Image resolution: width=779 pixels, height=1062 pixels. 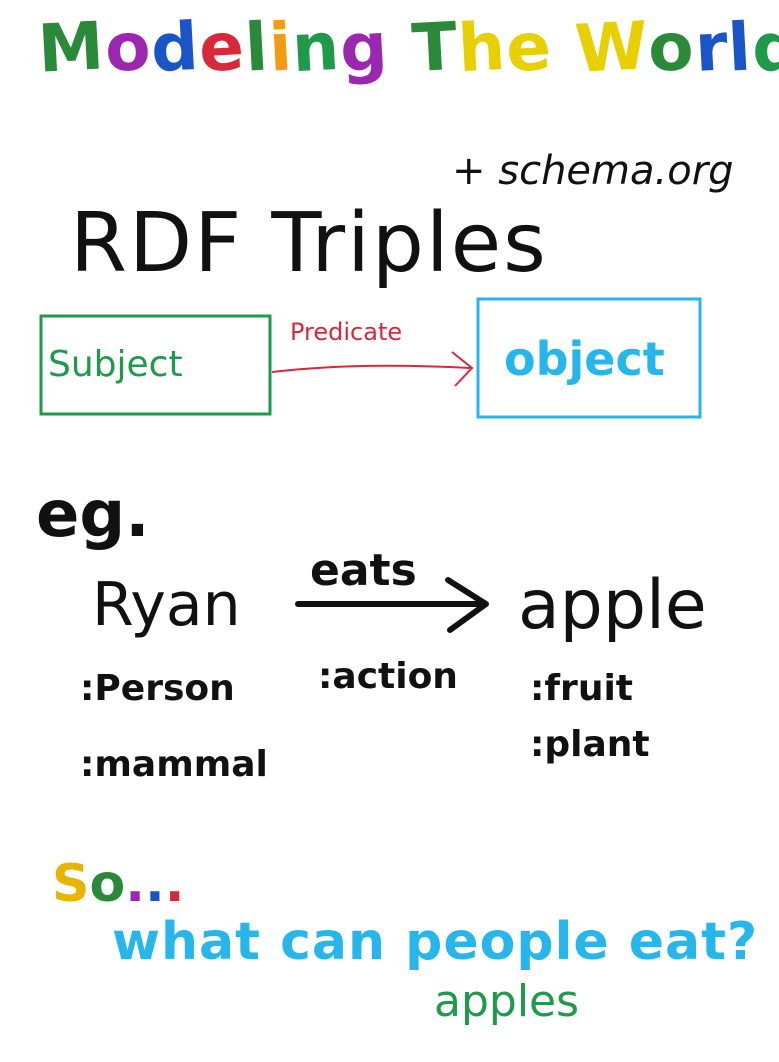 What do you see at coordinates (407, 47) in the screenshot?
I see `page-title: Modeling The World` at bounding box center [407, 47].